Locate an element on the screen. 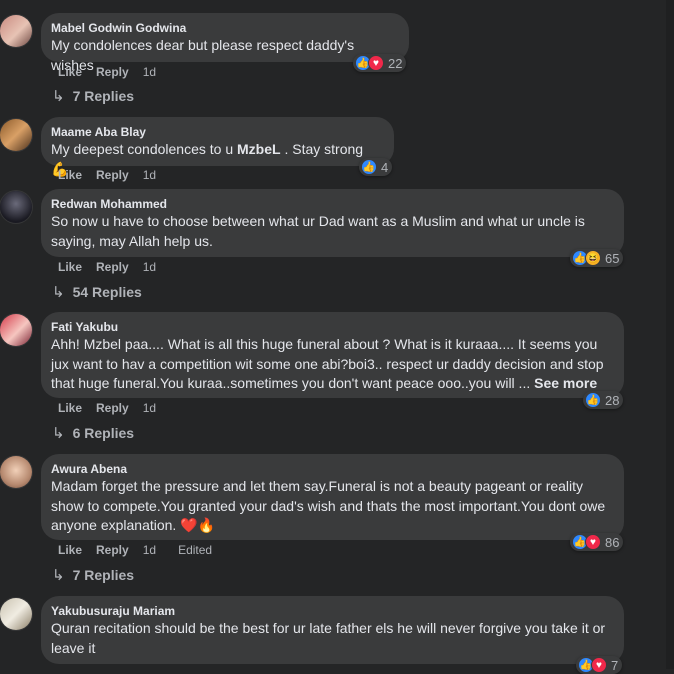 This screenshot has height=674, width=674. view-replies-link: ↳ 54 Replies is located at coordinates (97, 292).